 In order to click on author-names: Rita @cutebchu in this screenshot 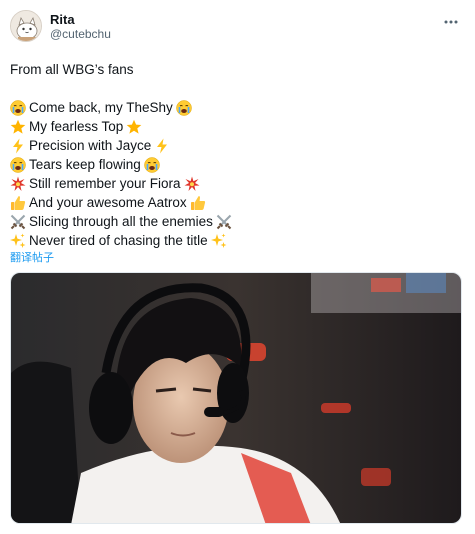, I will do `click(80, 25)`.